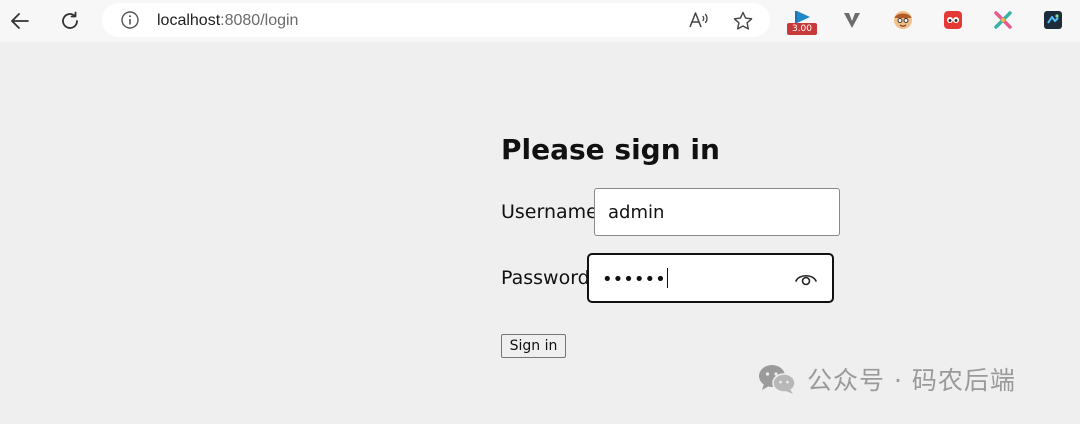  What do you see at coordinates (710, 278) in the screenshot?
I see `password-input: ••••••` at bounding box center [710, 278].